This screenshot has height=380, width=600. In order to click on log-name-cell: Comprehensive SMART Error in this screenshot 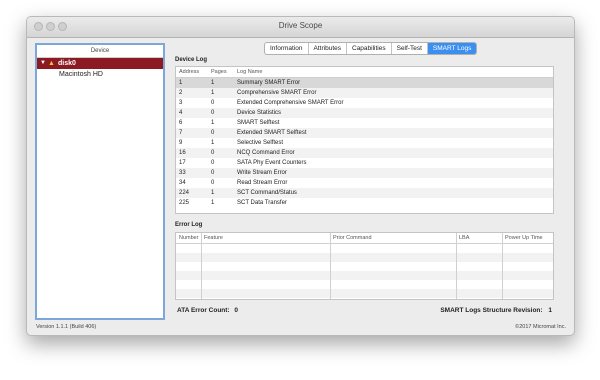, I will do `click(277, 93)`.